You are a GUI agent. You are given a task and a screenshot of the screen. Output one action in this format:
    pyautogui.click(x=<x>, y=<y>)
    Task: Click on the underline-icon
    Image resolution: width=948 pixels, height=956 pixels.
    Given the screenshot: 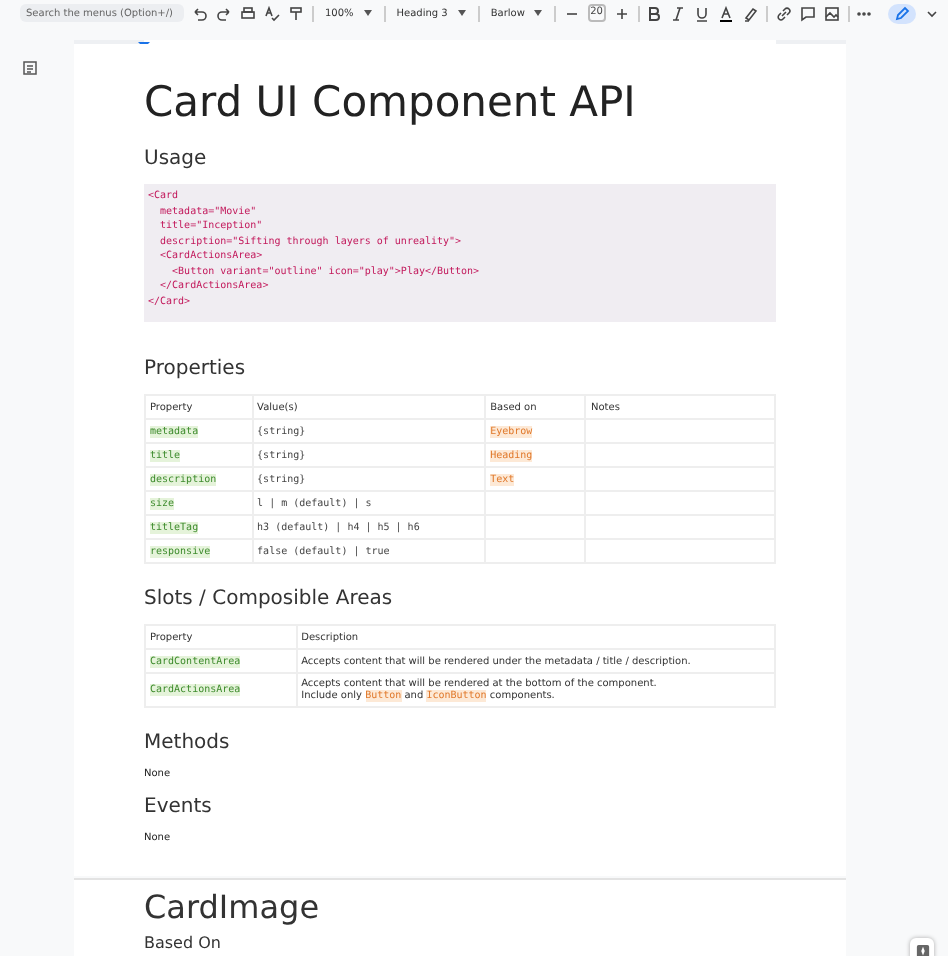 What is the action you would take?
    pyautogui.click(x=702, y=13)
    